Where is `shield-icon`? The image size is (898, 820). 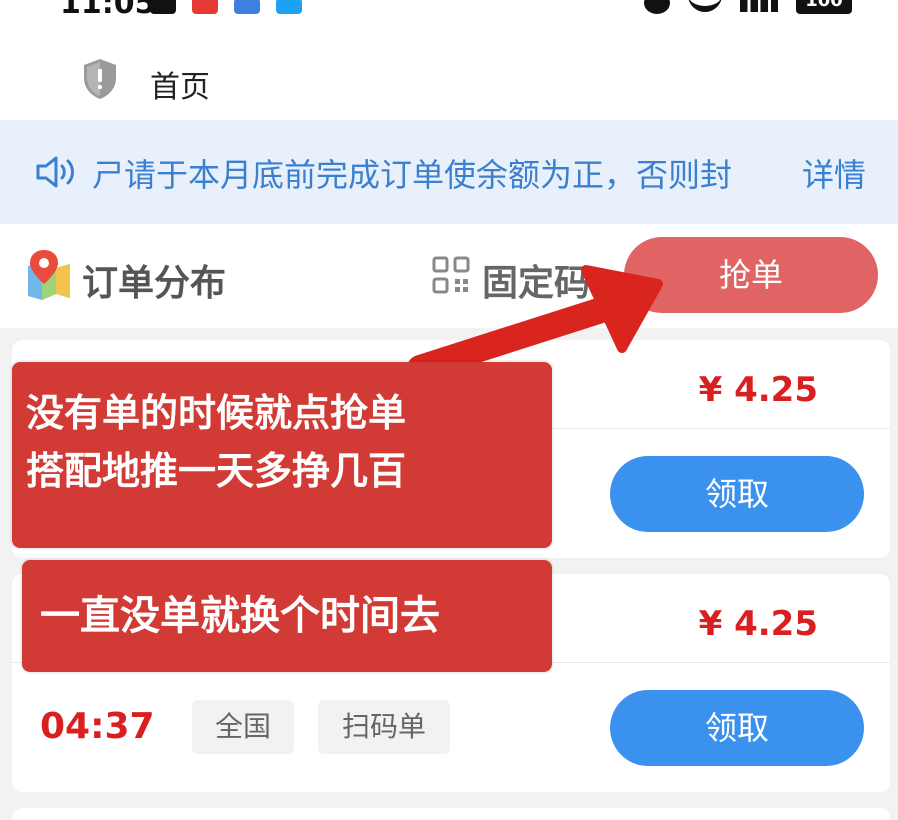
shield-icon is located at coordinates (100, 79).